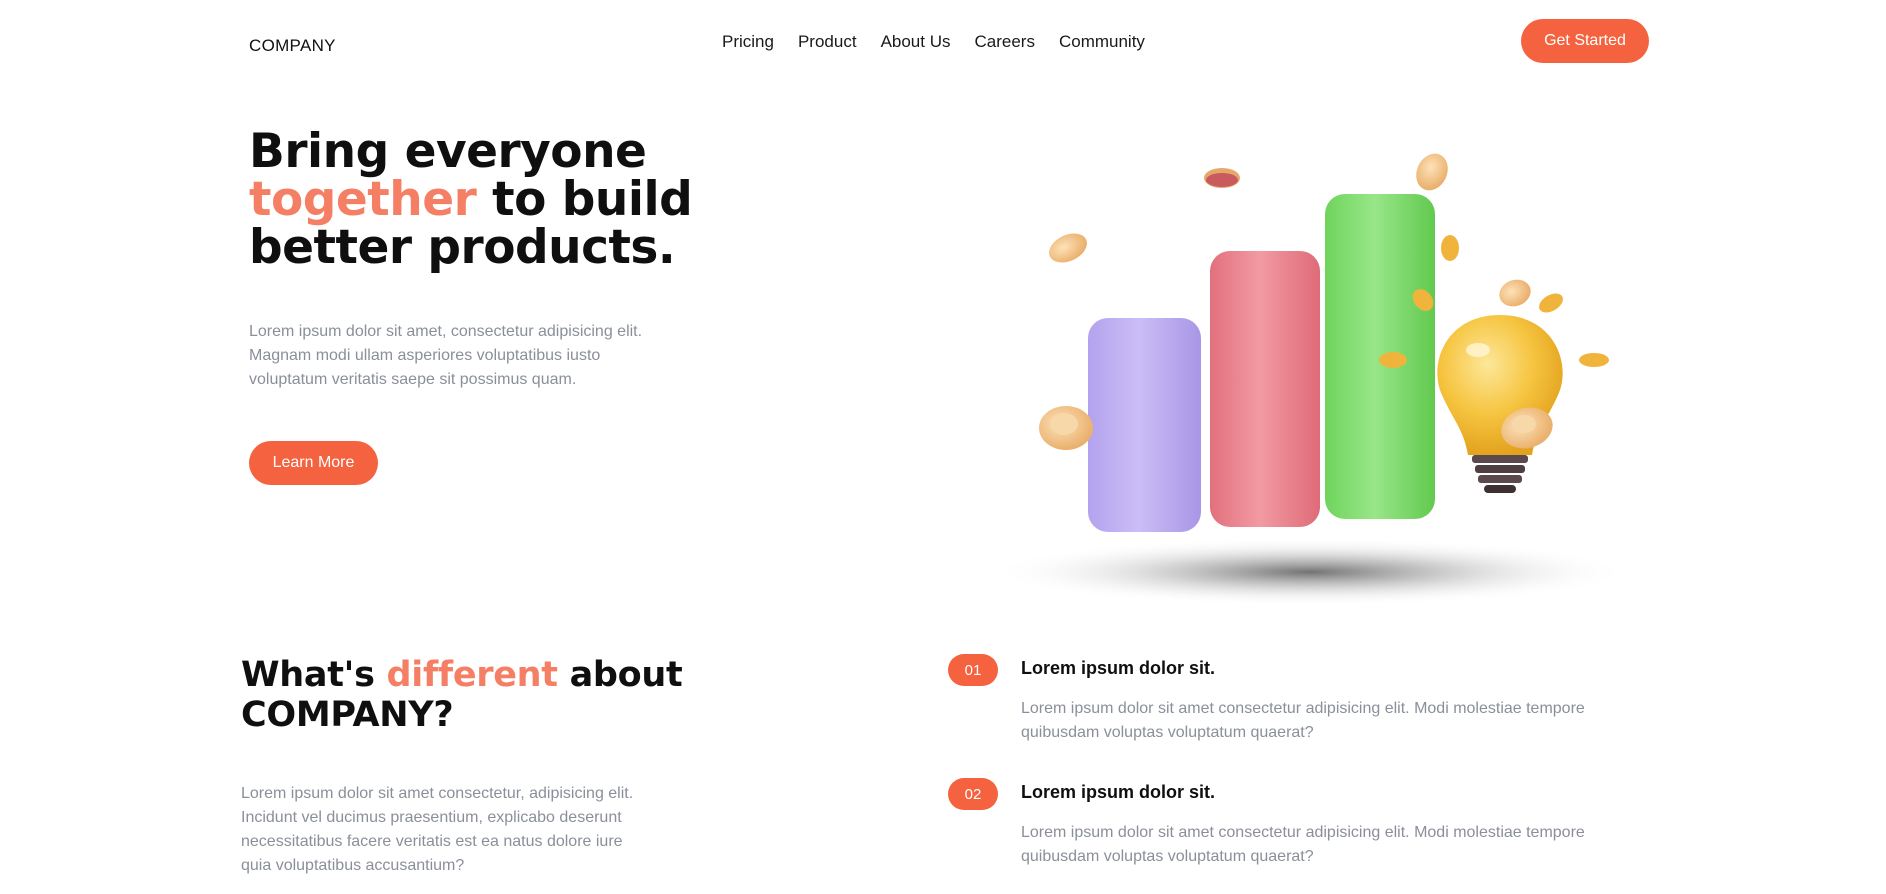 The height and width of the screenshot is (894, 1886). Describe the element at coordinates (973, 794) in the screenshot. I see `feature-number-badge: 02` at that location.